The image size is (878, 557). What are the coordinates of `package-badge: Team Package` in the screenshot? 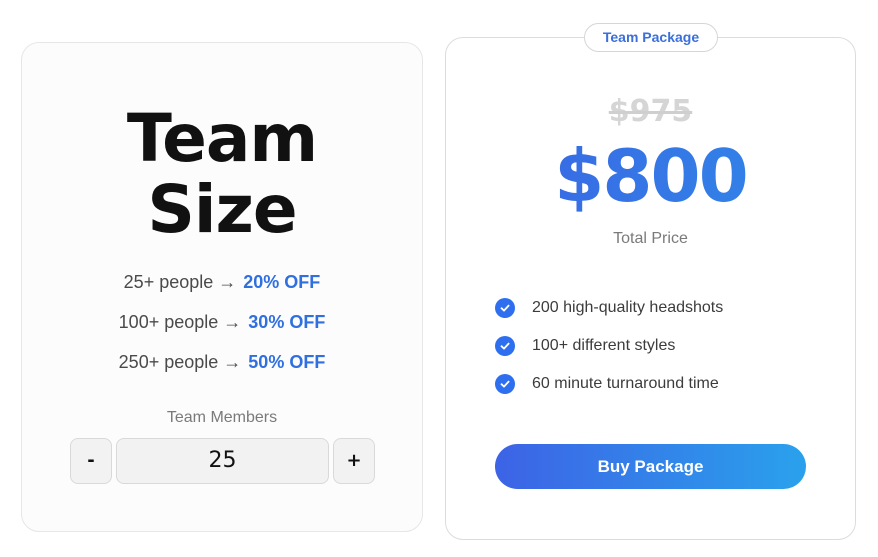 It's located at (651, 37).